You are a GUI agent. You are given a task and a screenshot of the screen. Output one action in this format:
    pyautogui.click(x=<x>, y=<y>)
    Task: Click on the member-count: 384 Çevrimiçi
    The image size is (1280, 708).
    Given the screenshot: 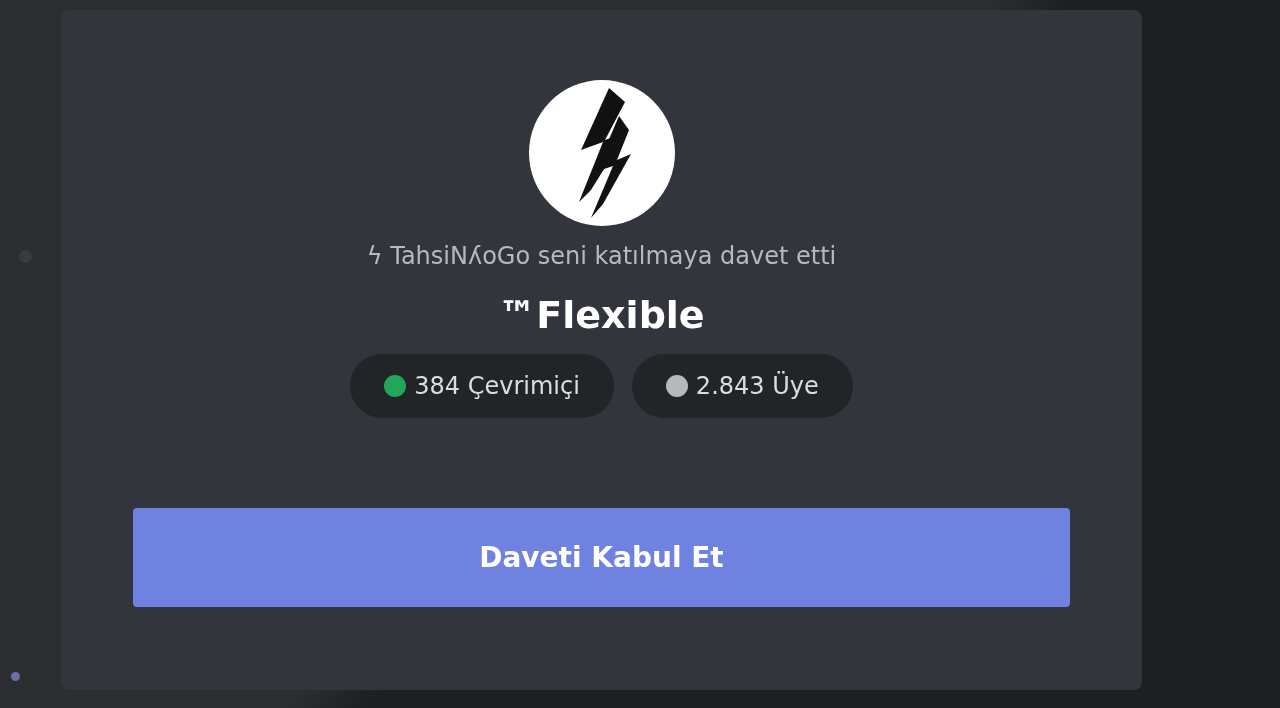 What is the action you would take?
    pyautogui.click(x=497, y=386)
    